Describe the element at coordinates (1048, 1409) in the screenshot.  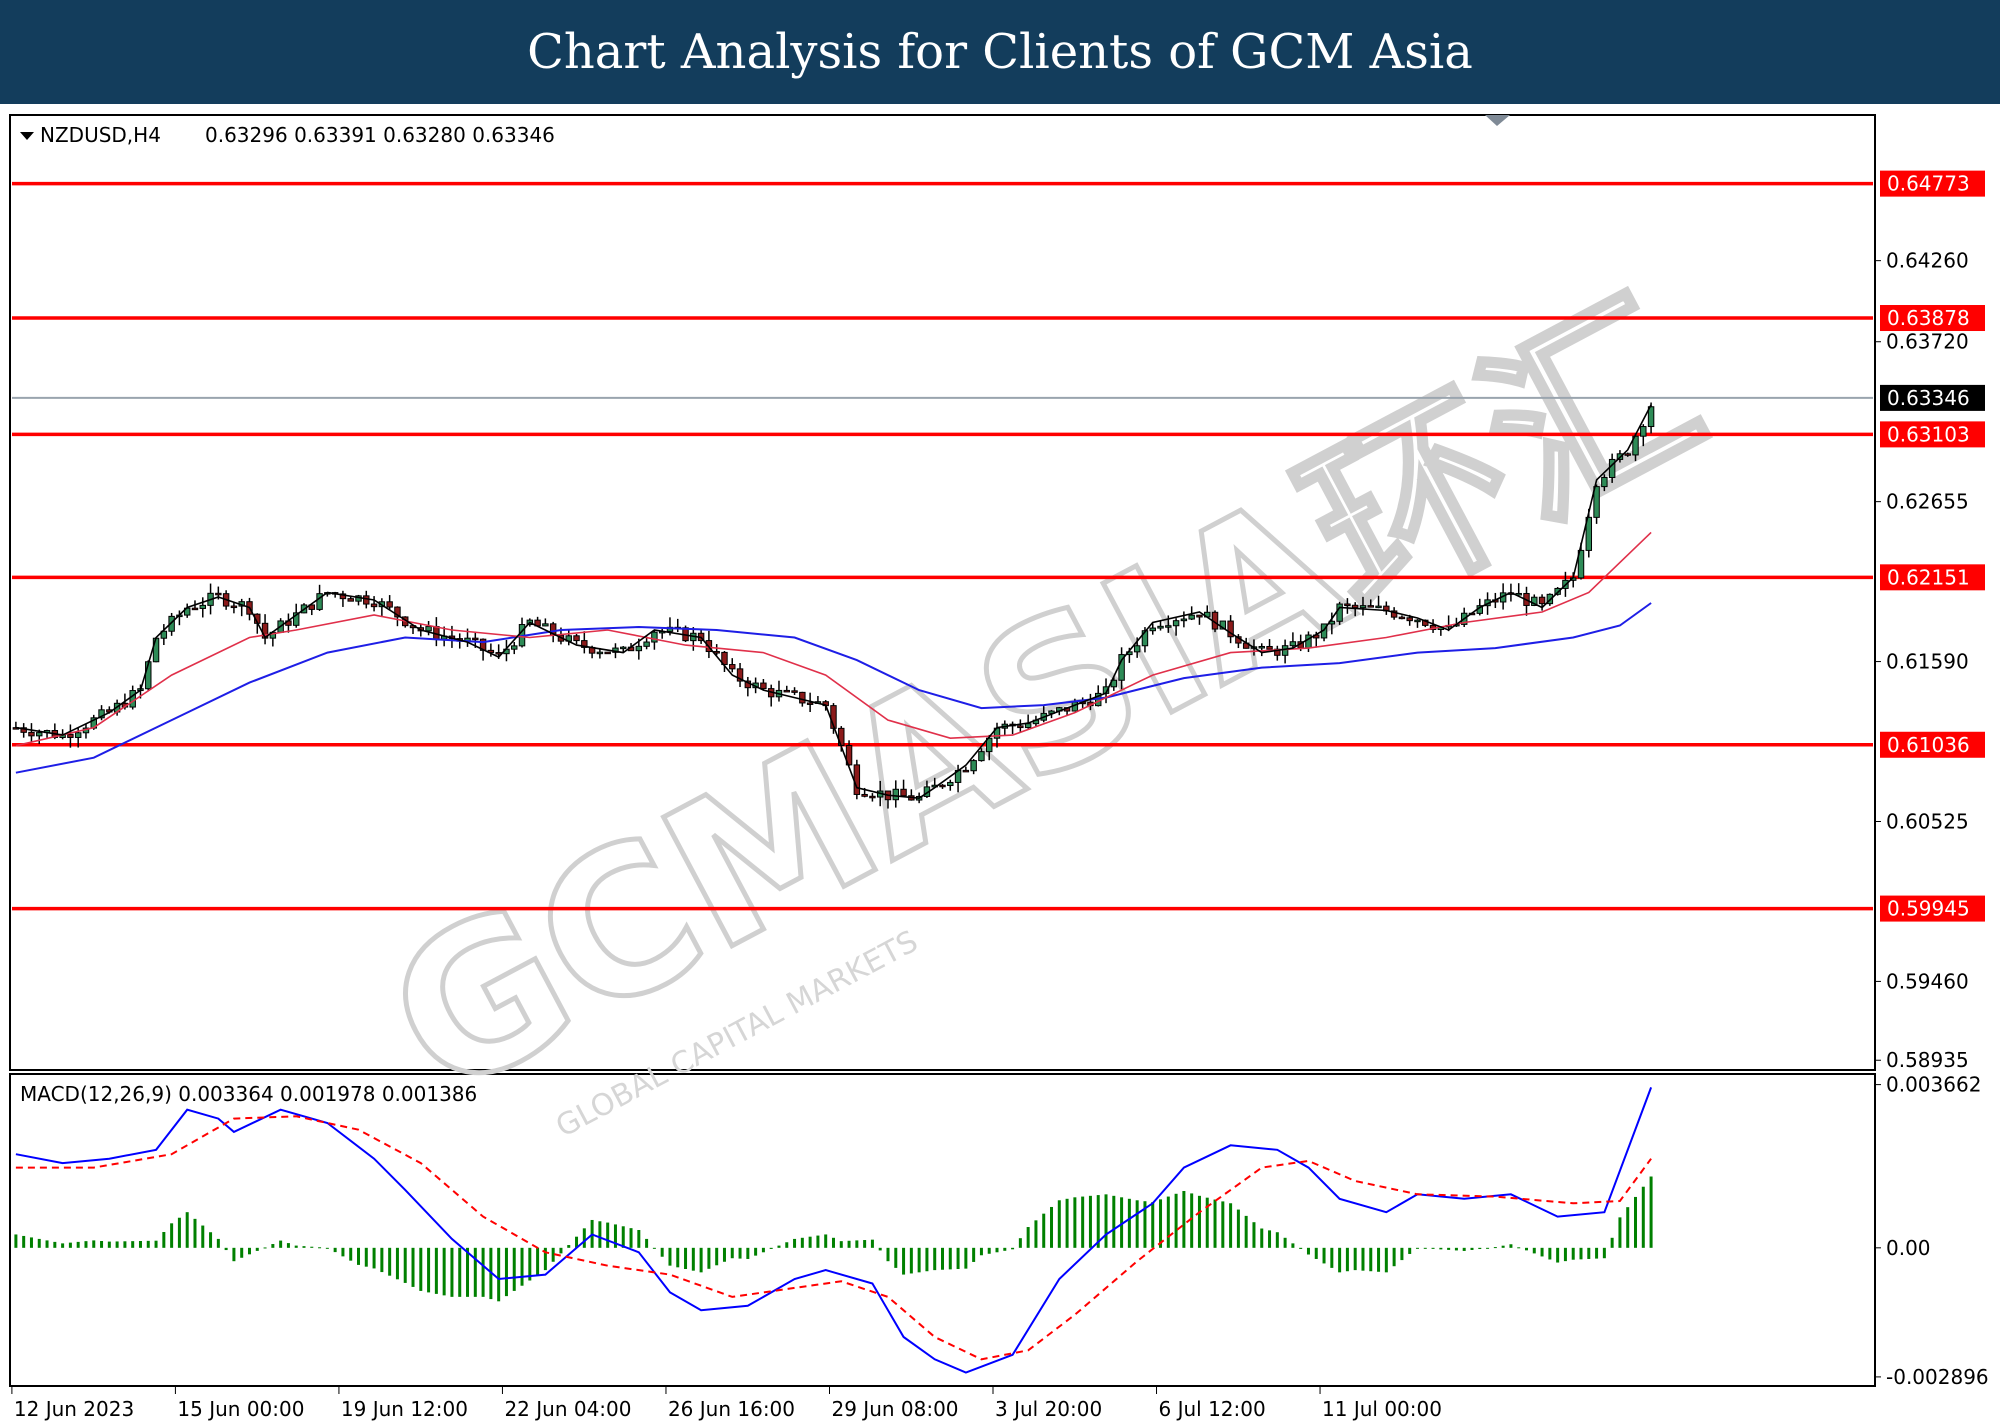
I see `x-tick-label: 3 Jul 20:00` at that location.